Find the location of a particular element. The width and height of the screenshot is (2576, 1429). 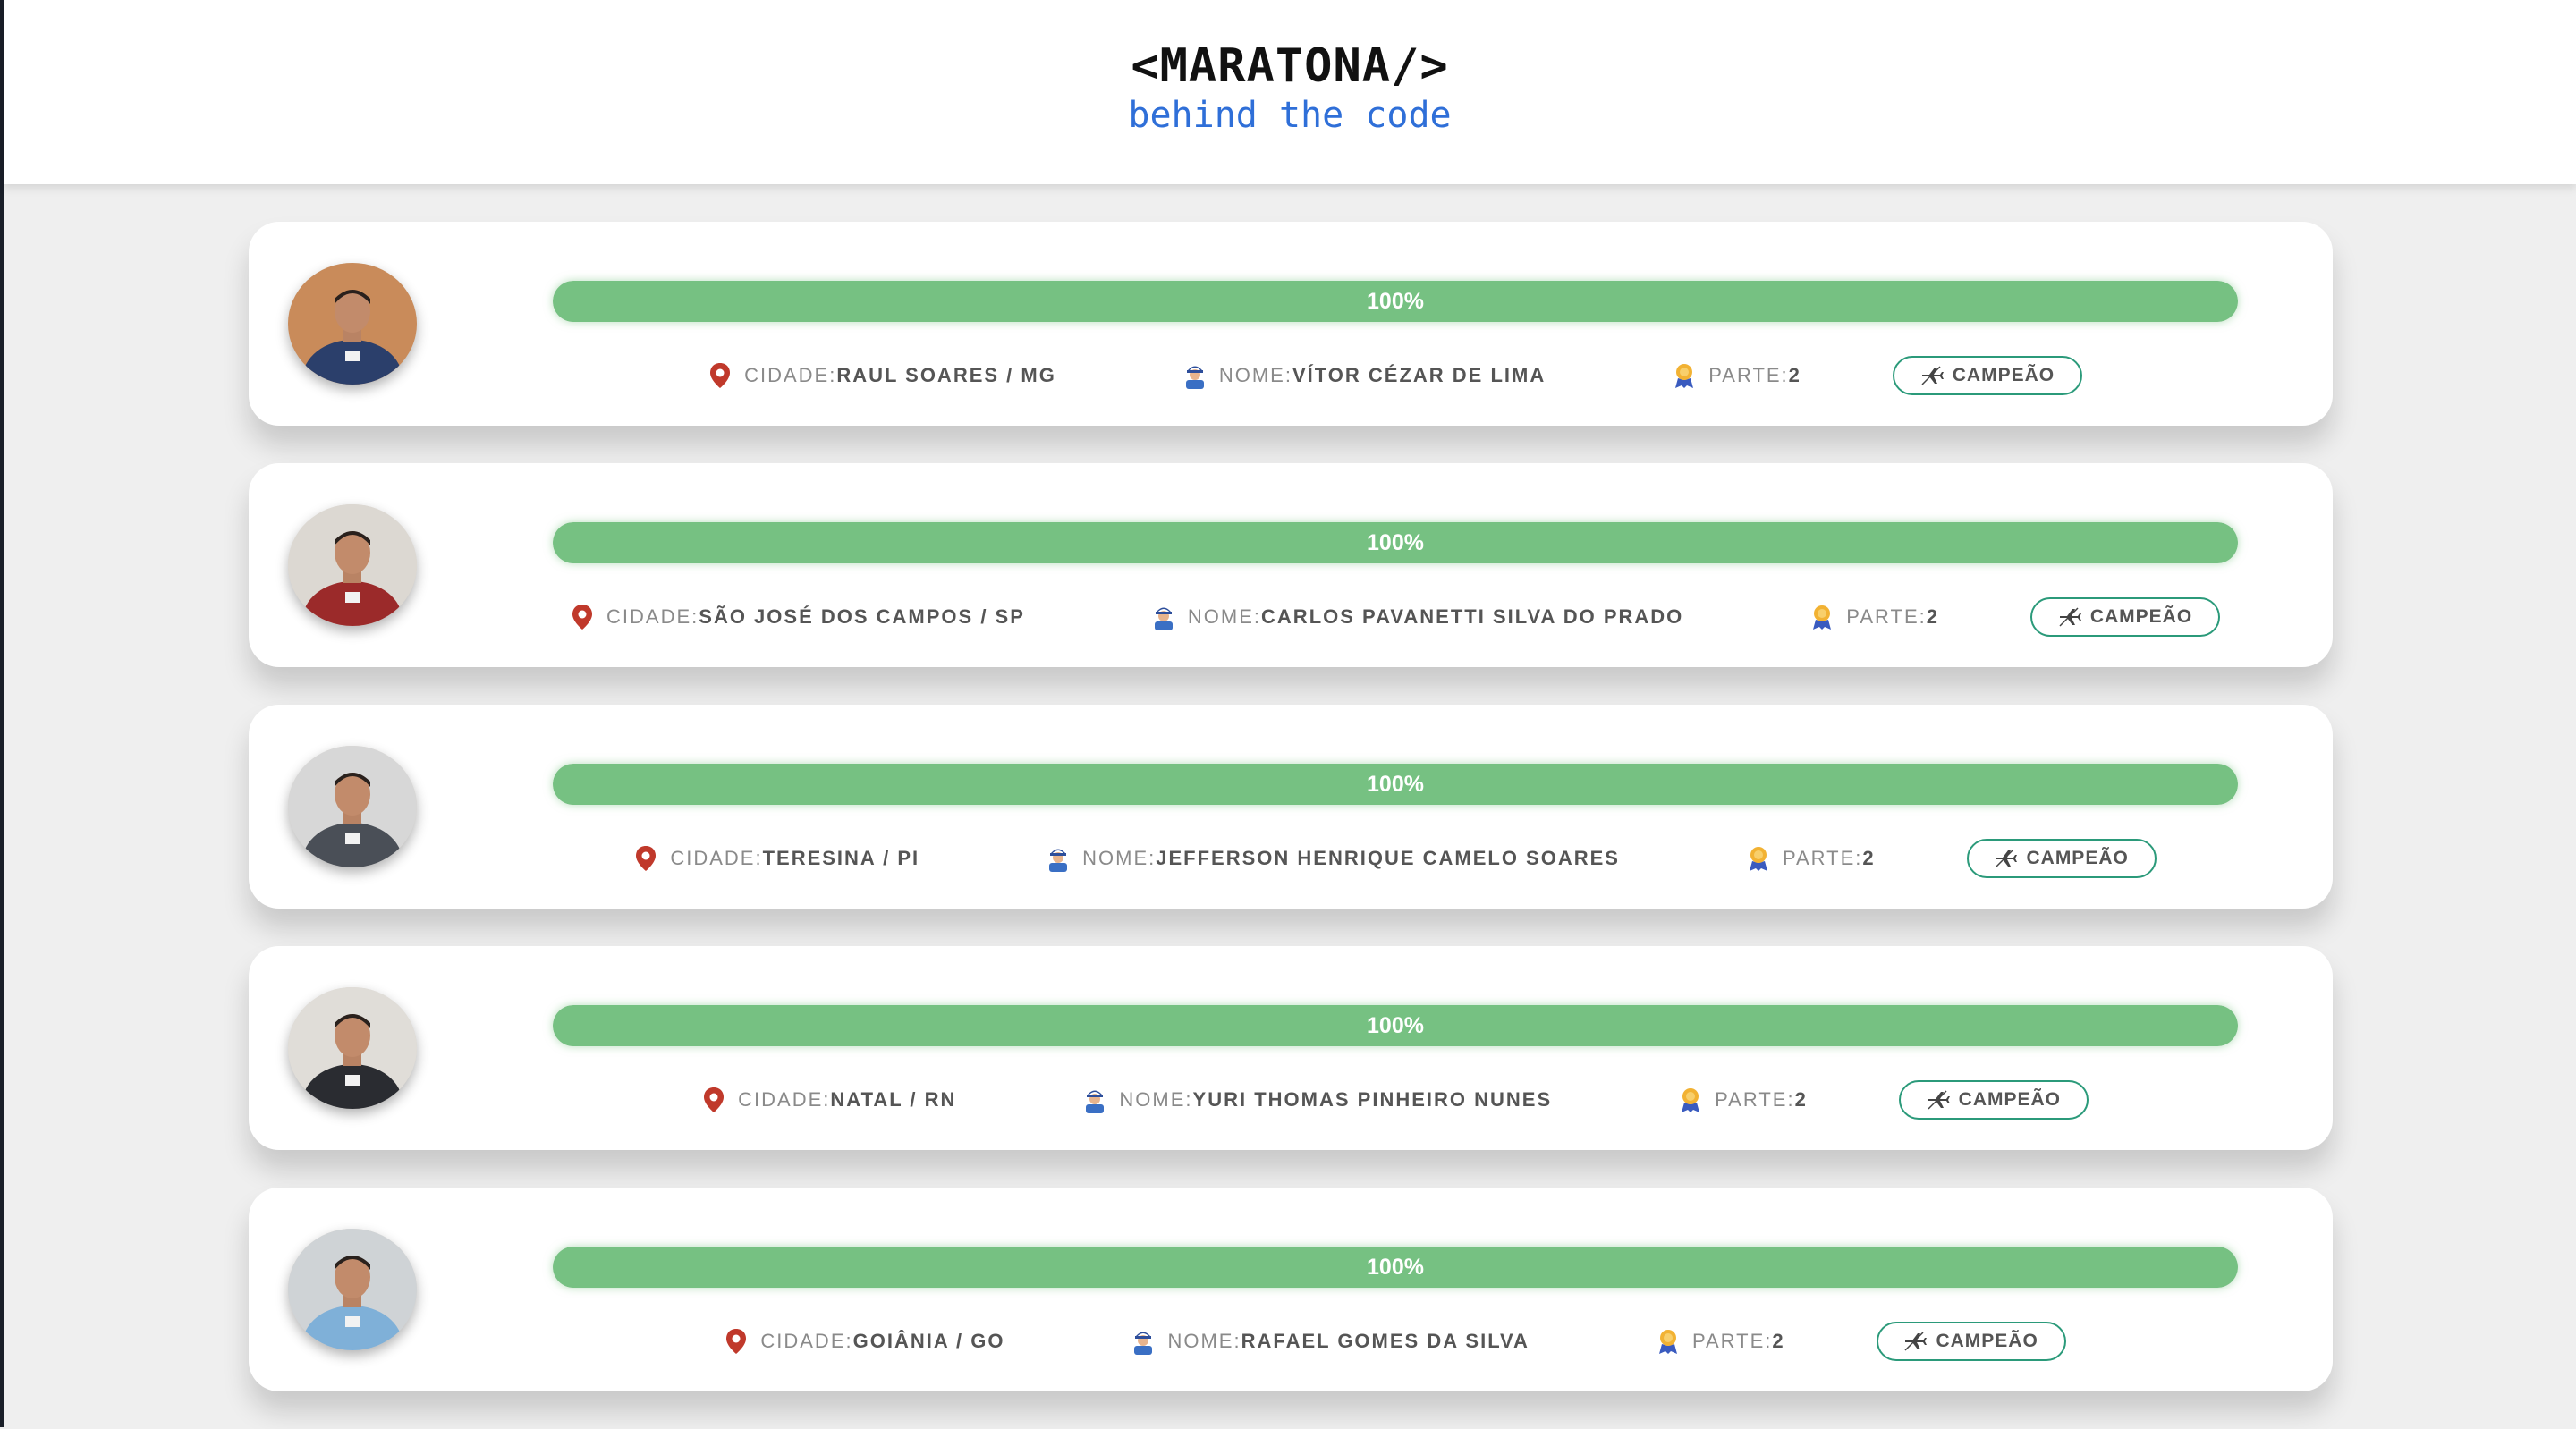

city-field: CIDADE: TERESINA / PI is located at coordinates (776, 858).